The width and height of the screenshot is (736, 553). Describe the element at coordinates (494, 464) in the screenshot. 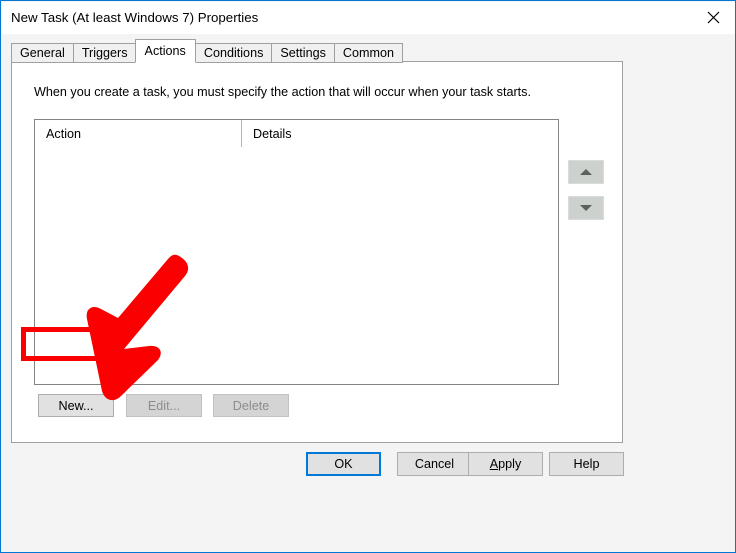

I see `apply-accel-letter: A` at that location.